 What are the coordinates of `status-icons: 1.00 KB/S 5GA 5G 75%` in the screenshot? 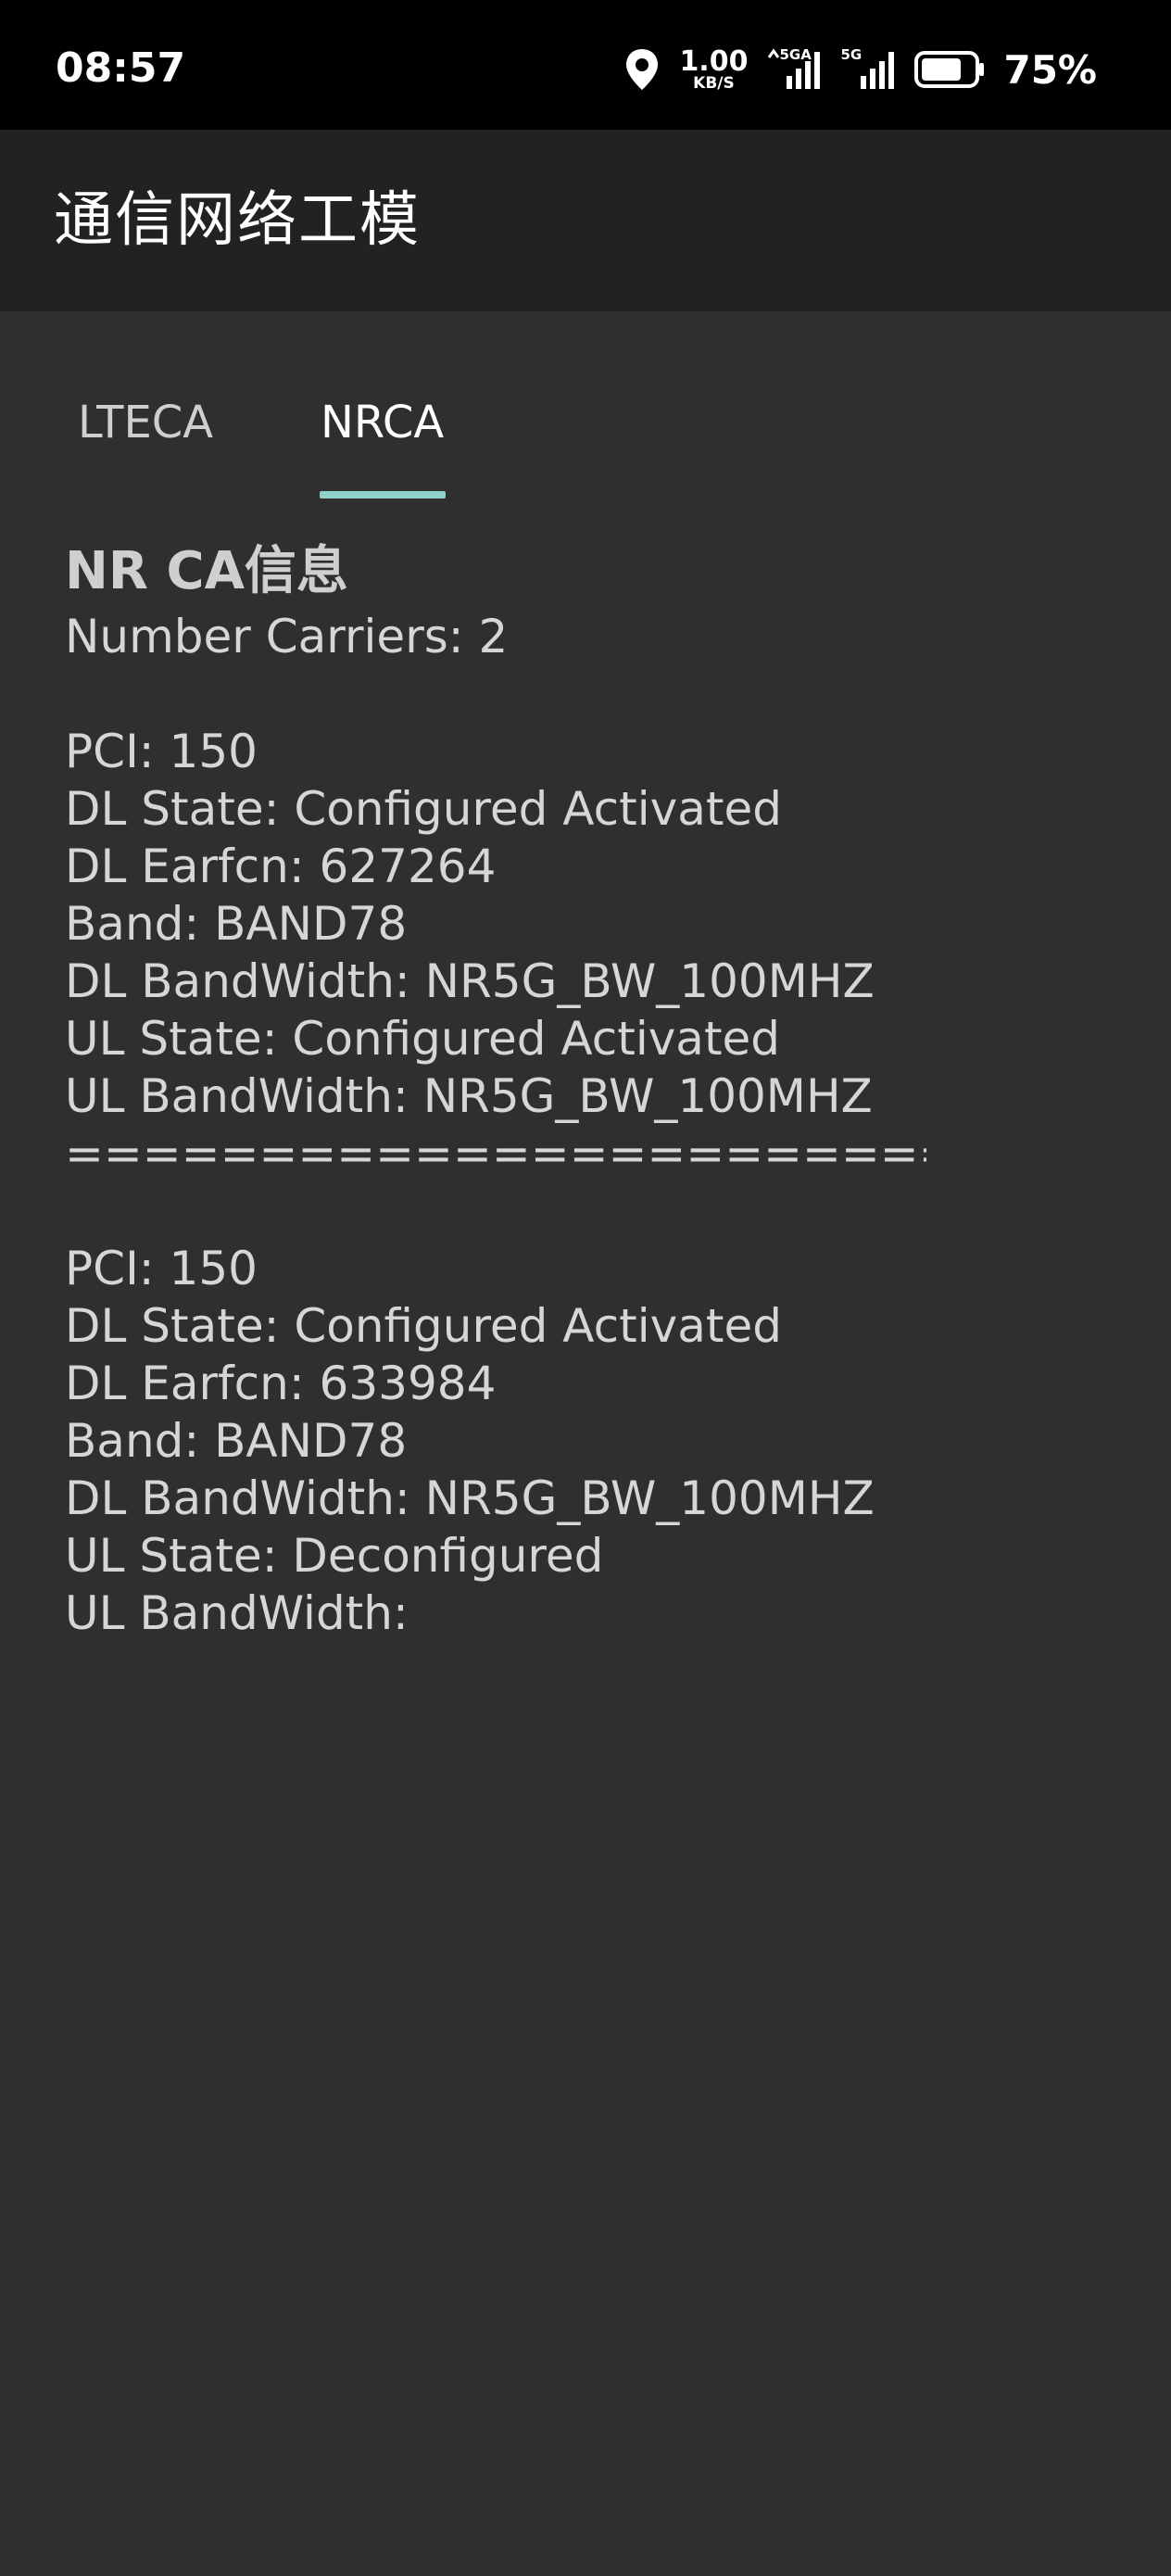 It's located at (860, 69).